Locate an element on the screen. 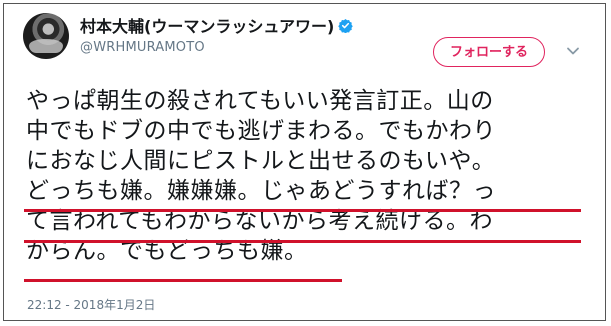 This screenshot has height=326, width=611. username: @WRHMURAMOTO is located at coordinates (216, 47).